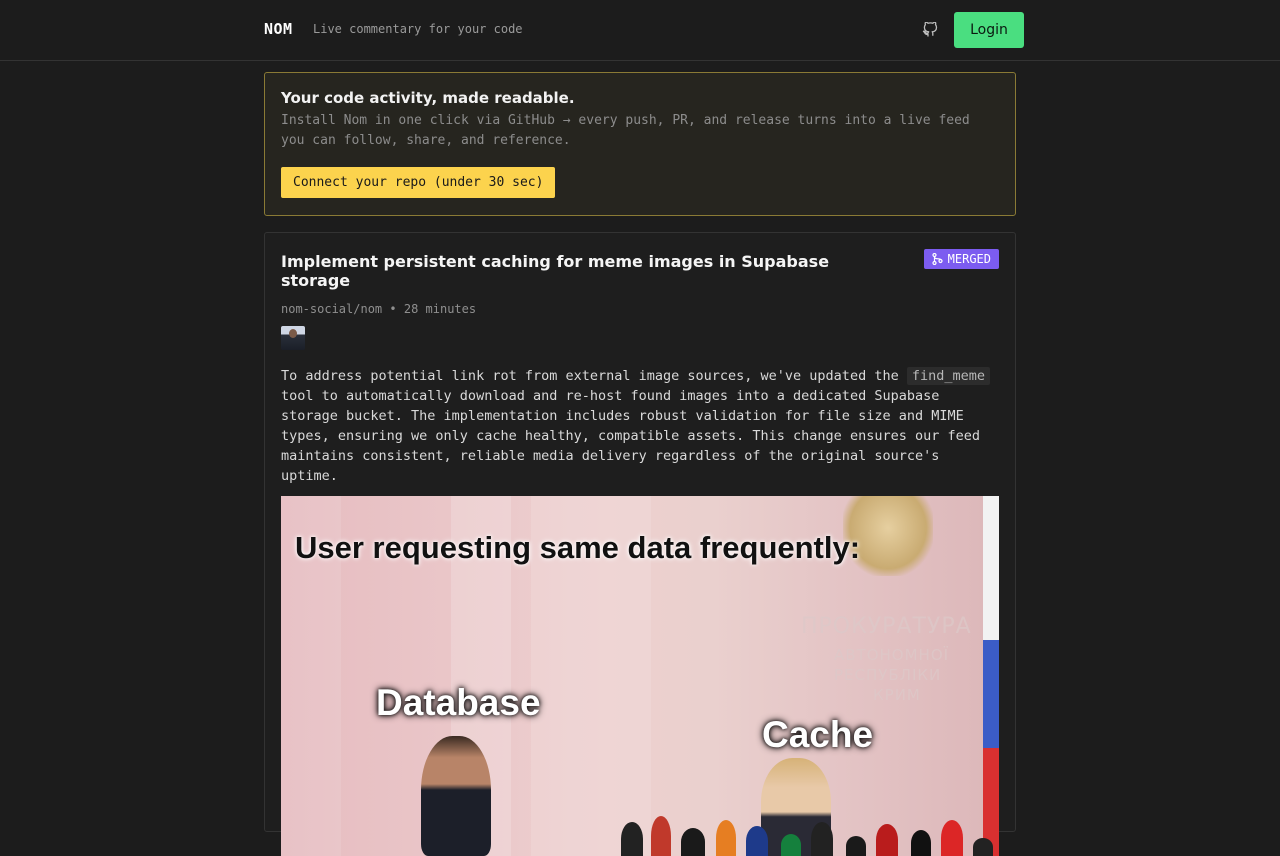 Image resolution: width=1280 pixels, height=856 pixels. I want to click on github-icon, so click(930, 29).